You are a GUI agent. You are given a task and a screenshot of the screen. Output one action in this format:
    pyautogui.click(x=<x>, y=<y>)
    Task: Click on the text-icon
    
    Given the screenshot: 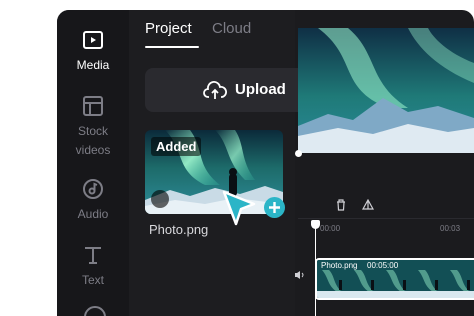 What is the action you would take?
    pyautogui.click(x=93, y=255)
    